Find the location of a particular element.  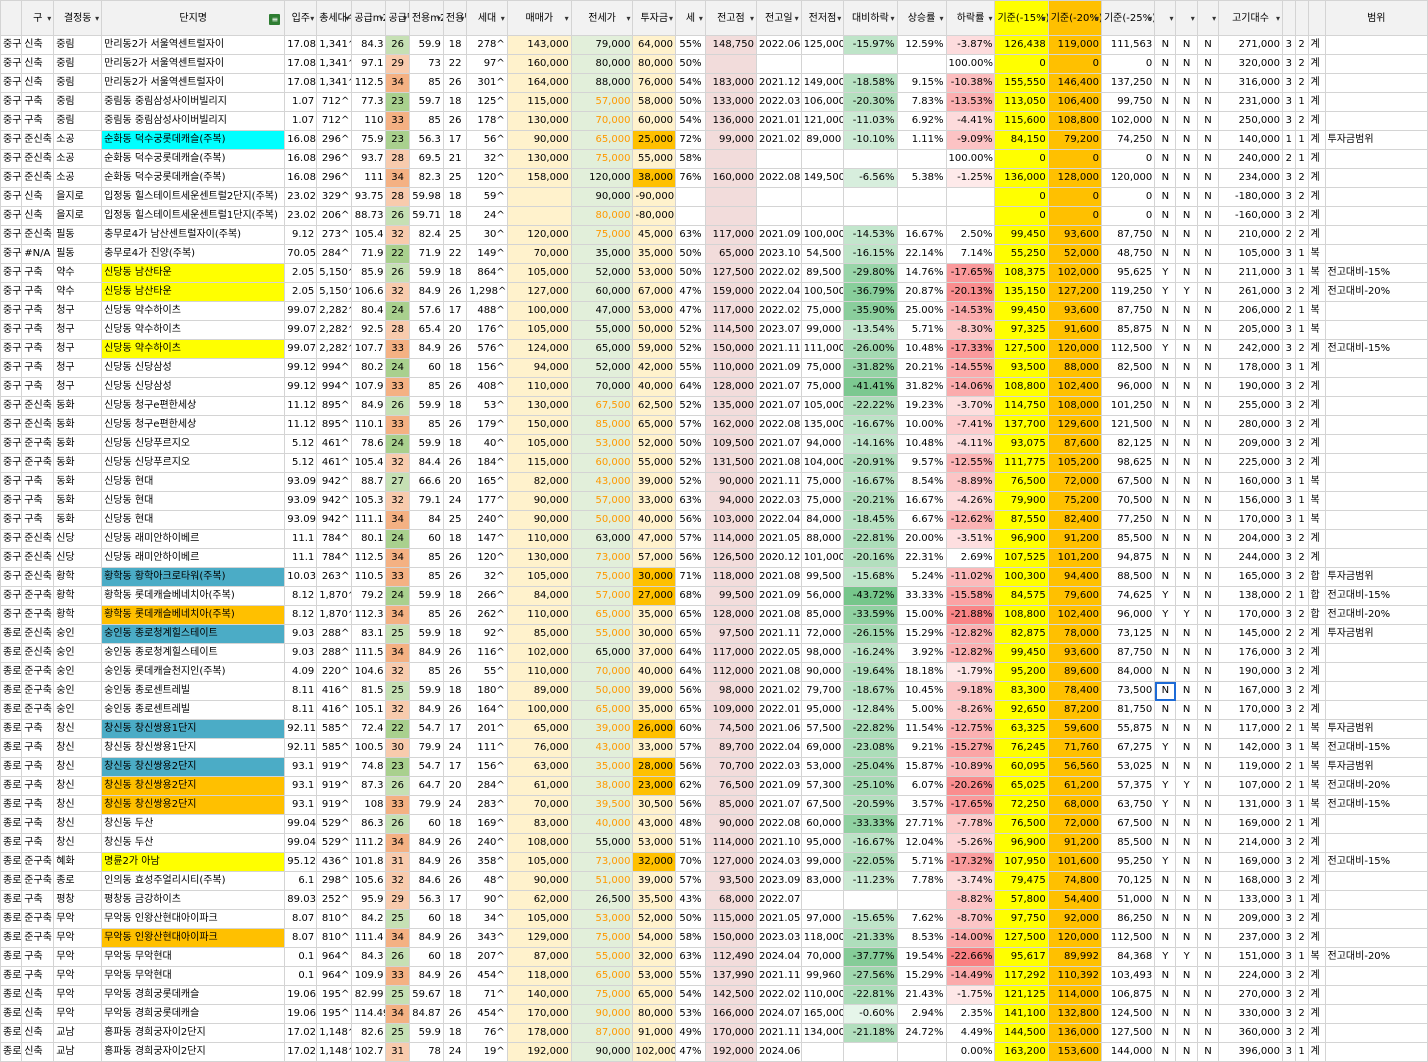

table-cell: 24 is located at coordinates (455, 501).